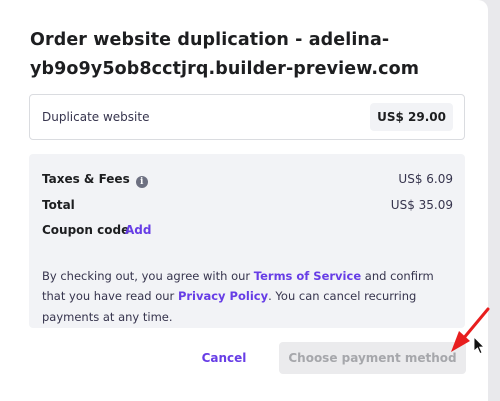 This screenshot has width=500, height=401. I want to click on modal-title-line-2: yb9o9y5ob8cctjrq.builder-preview.com, so click(225, 69).